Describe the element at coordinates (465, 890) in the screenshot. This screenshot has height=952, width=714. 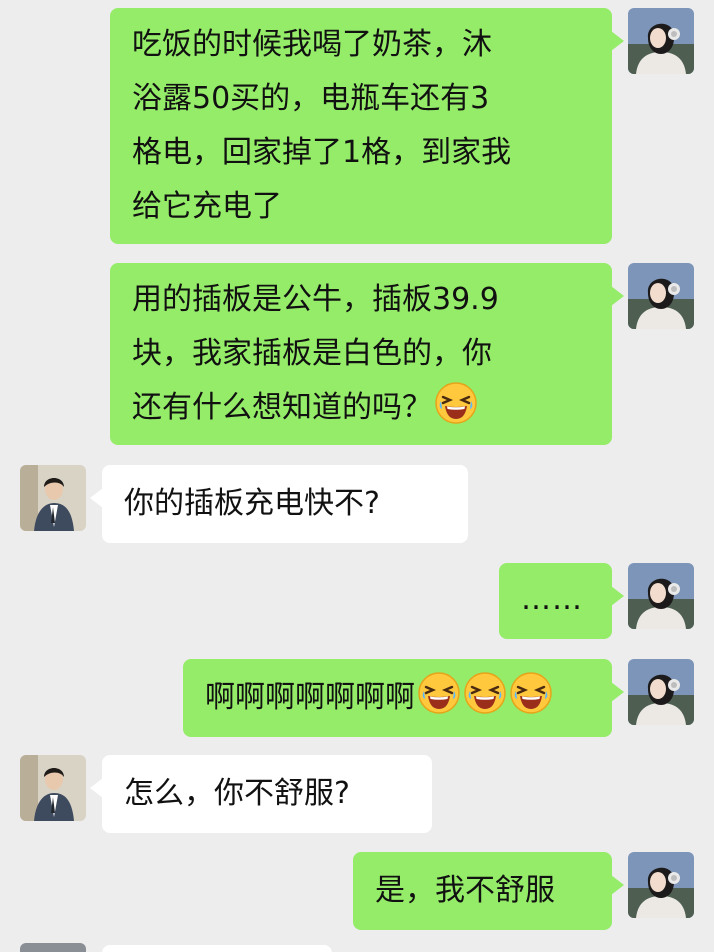
I see `message-text-line: 是，我不舒服` at that location.